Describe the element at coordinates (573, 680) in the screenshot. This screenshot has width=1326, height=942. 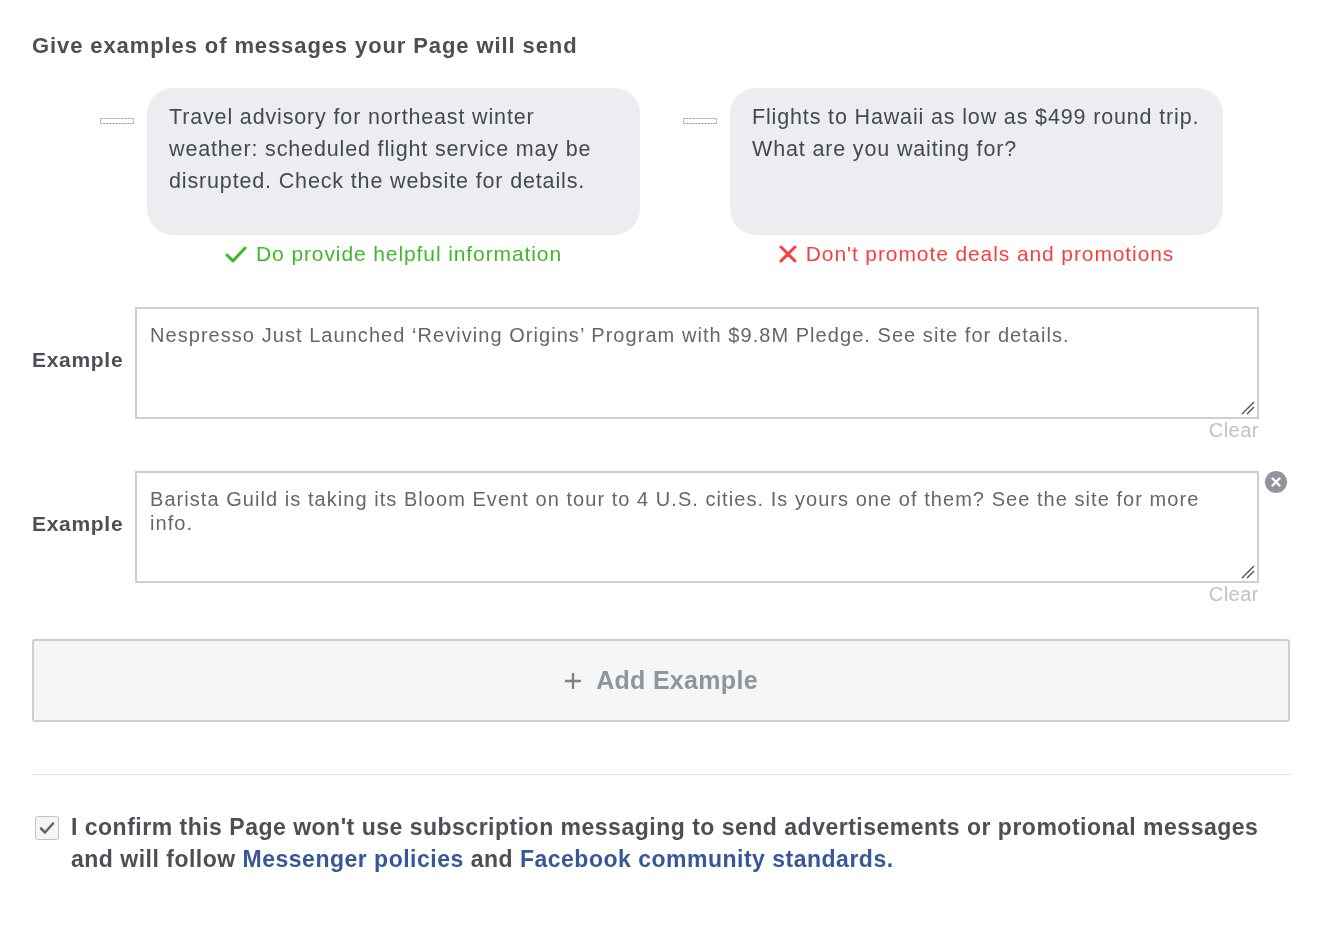
I see `plus-icon` at that location.